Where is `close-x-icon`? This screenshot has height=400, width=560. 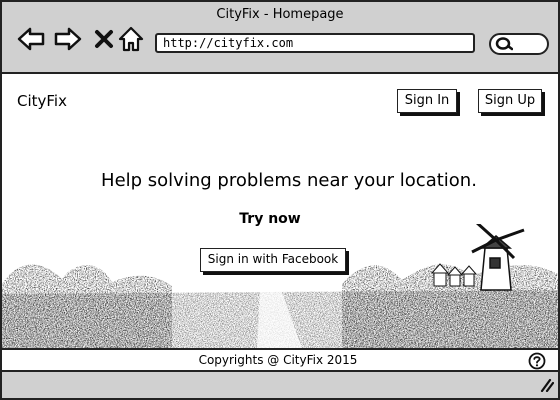
close-x-icon is located at coordinates (104, 39).